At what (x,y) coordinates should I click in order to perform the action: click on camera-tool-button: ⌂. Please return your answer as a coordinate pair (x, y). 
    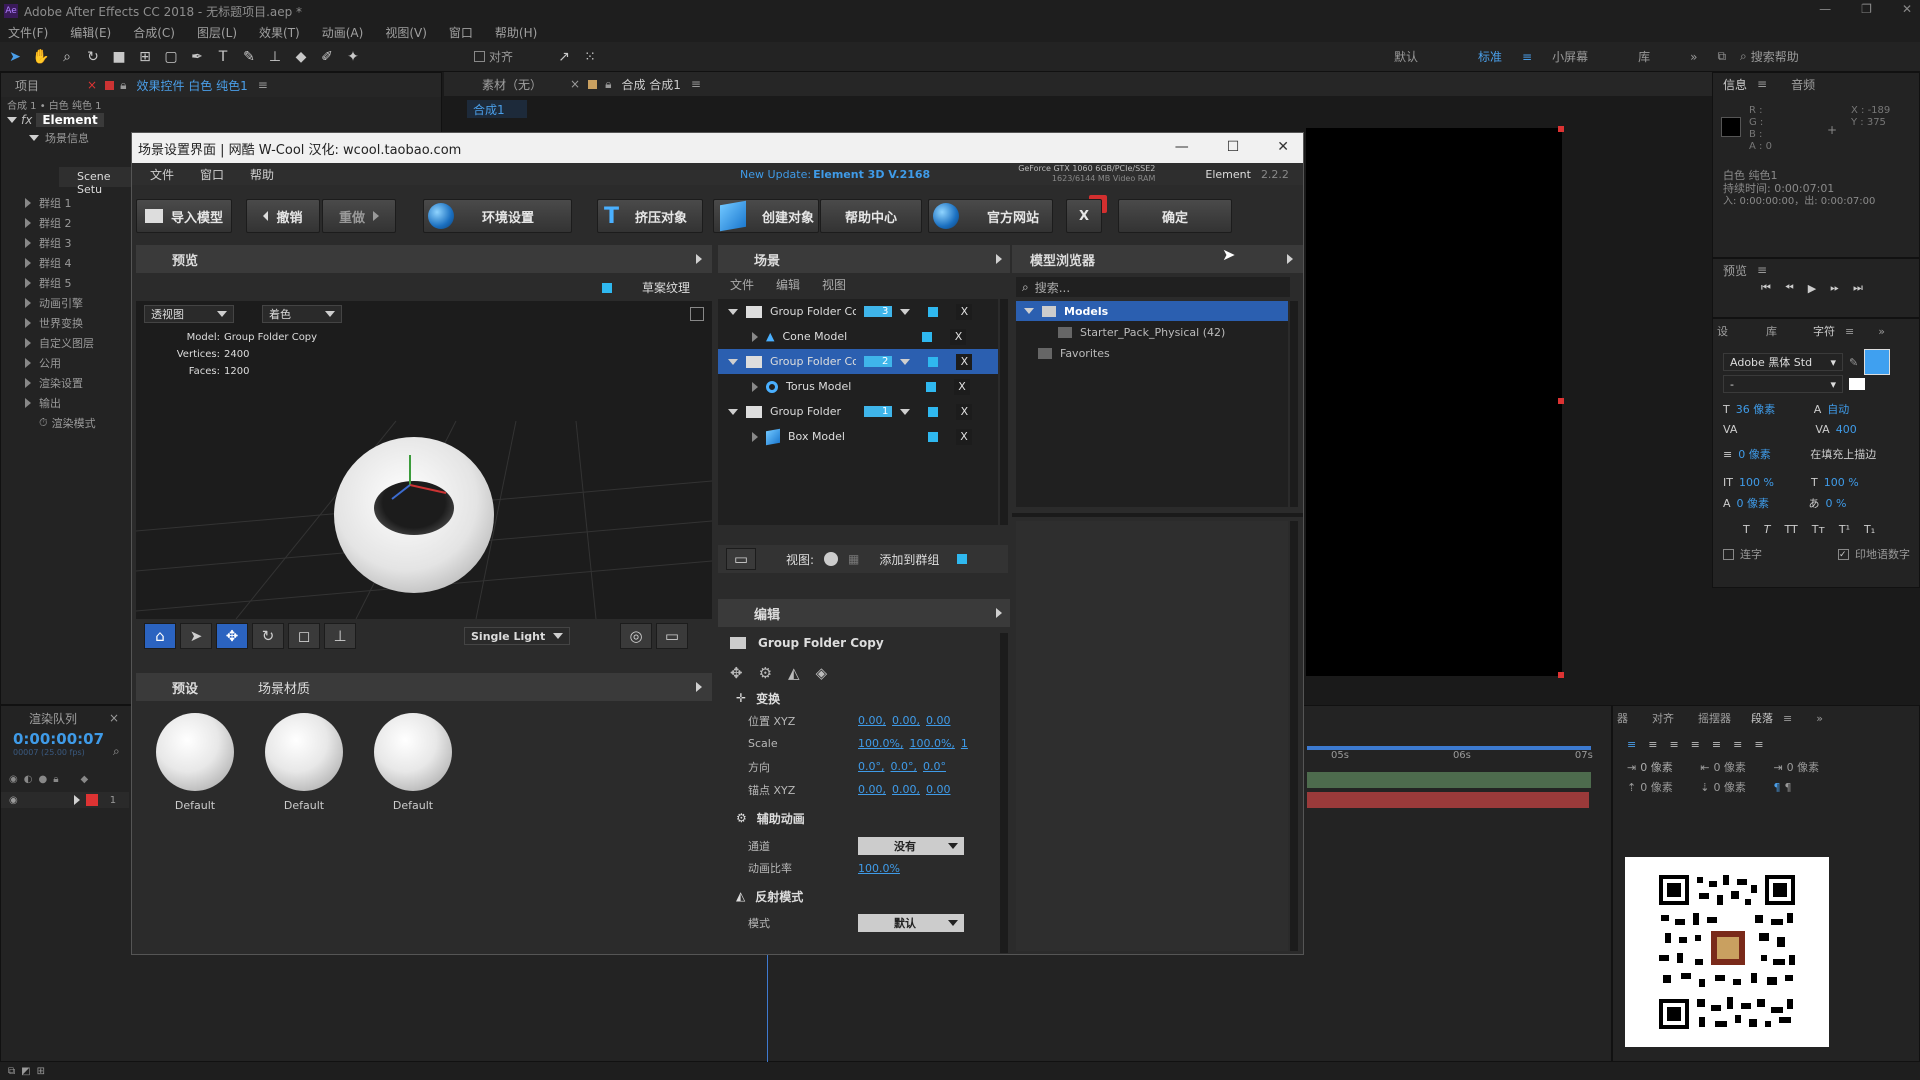
    Looking at the image, I should click on (160, 636).